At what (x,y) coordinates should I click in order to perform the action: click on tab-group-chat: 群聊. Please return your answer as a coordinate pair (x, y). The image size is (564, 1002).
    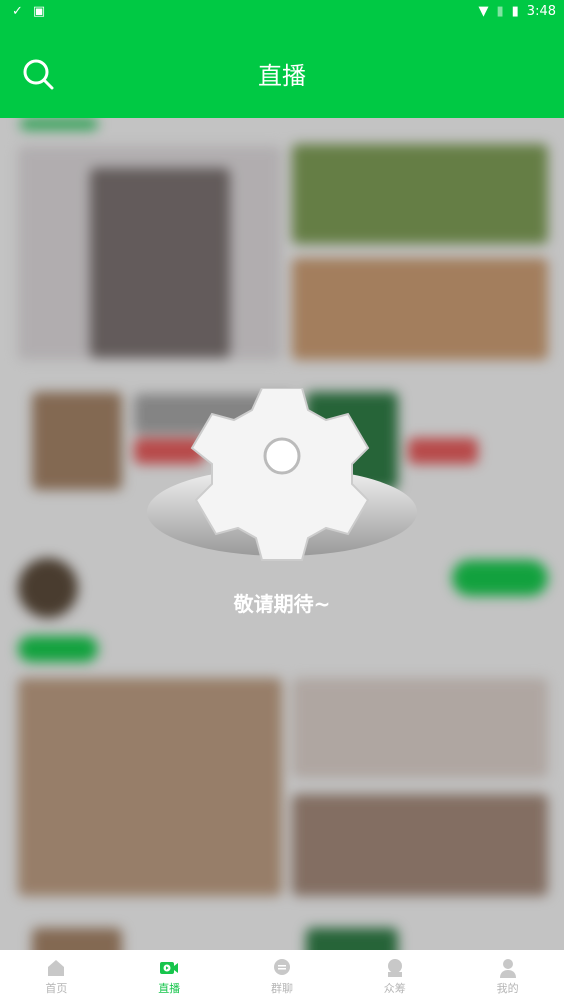
    Looking at the image, I should click on (282, 976).